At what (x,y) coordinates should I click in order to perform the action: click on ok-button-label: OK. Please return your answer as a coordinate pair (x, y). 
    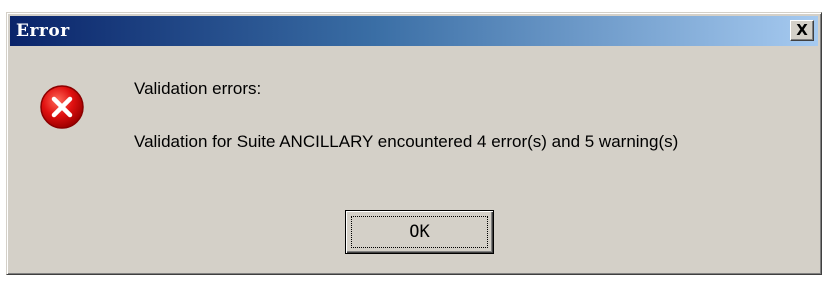
    Looking at the image, I should click on (419, 232).